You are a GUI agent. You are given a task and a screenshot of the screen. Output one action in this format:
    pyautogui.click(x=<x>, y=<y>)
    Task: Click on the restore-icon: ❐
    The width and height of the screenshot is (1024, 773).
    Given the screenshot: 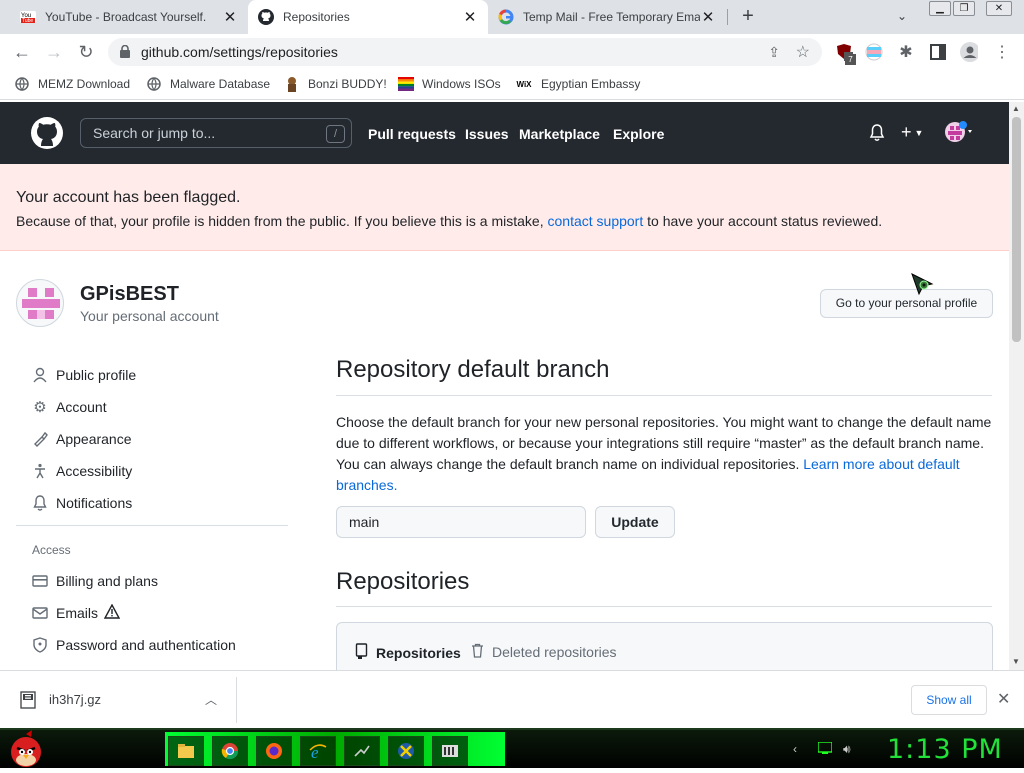 What is the action you would take?
    pyautogui.click(x=964, y=8)
    